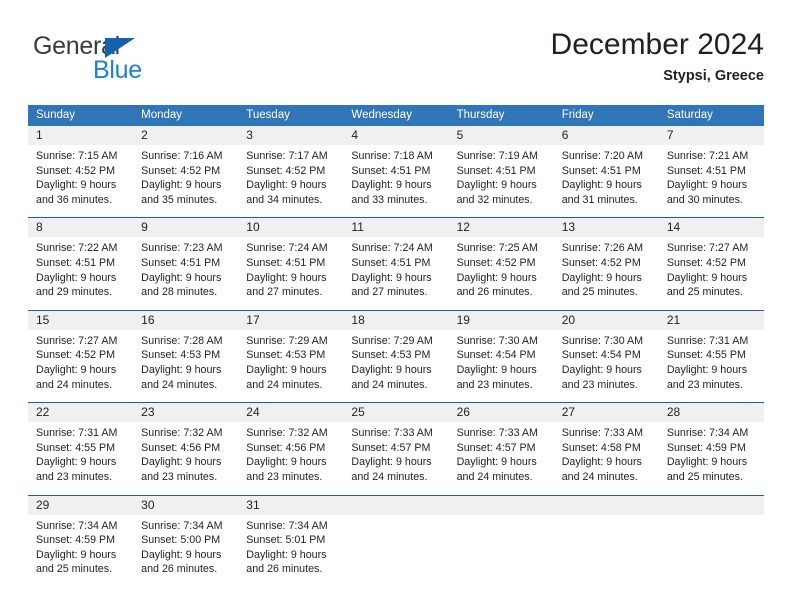 The height and width of the screenshot is (612, 792). I want to click on day-number-band: 6, so click(606, 135).